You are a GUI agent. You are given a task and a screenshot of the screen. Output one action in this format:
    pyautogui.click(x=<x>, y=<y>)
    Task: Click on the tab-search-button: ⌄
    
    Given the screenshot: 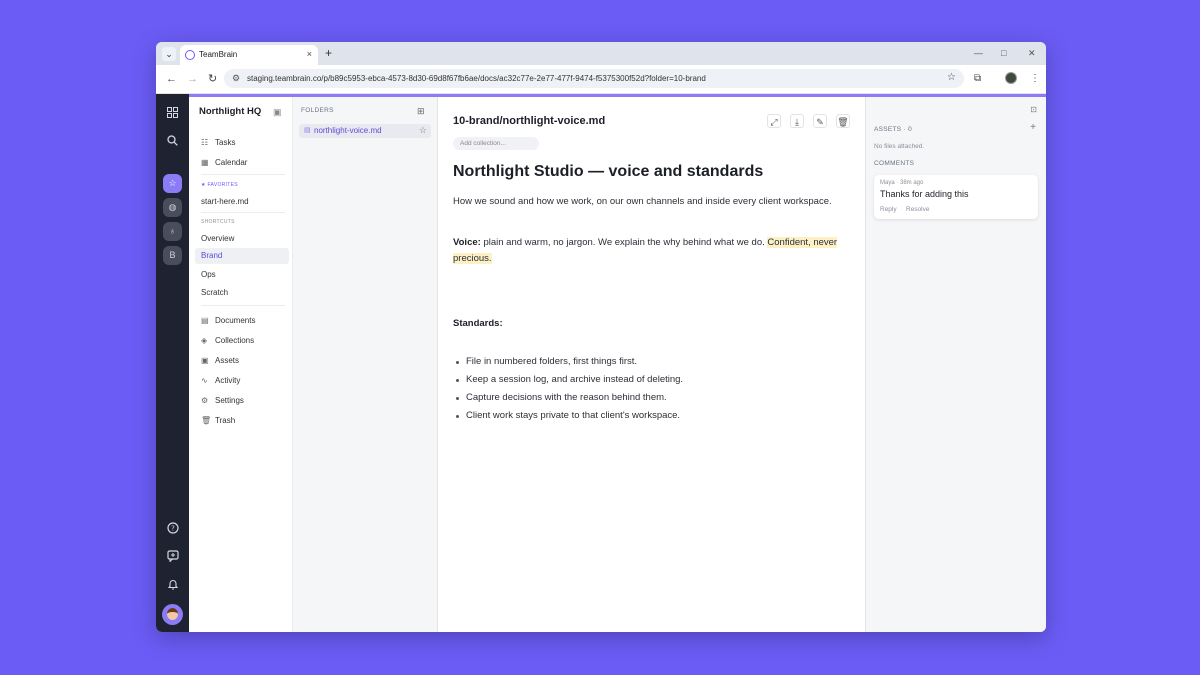 What is the action you would take?
    pyautogui.click(x=169, y=54)
    